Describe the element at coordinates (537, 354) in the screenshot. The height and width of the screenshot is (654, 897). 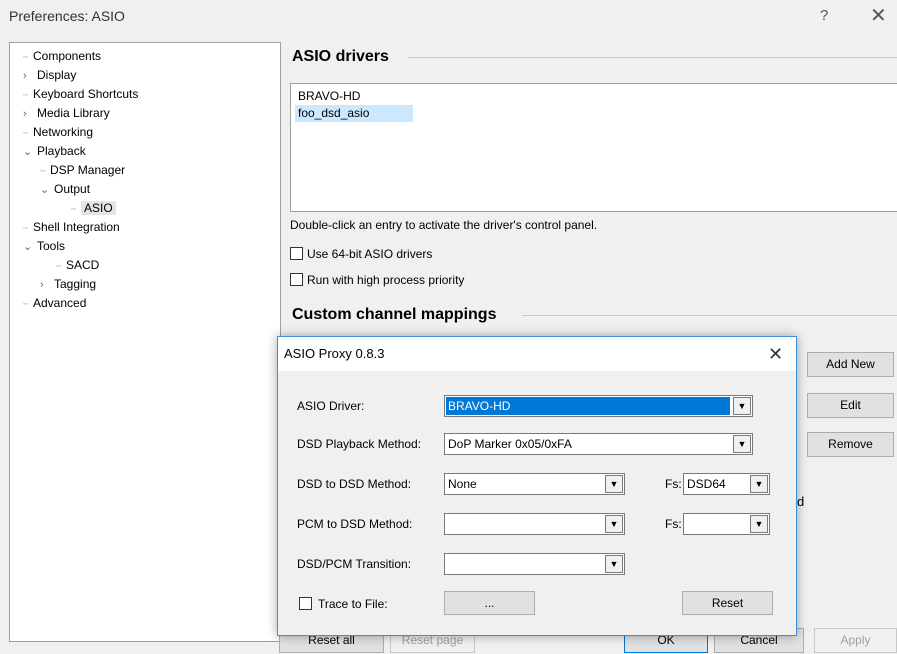
I see `dialog-title: ASIO Proxy 0.8.3` at that location.